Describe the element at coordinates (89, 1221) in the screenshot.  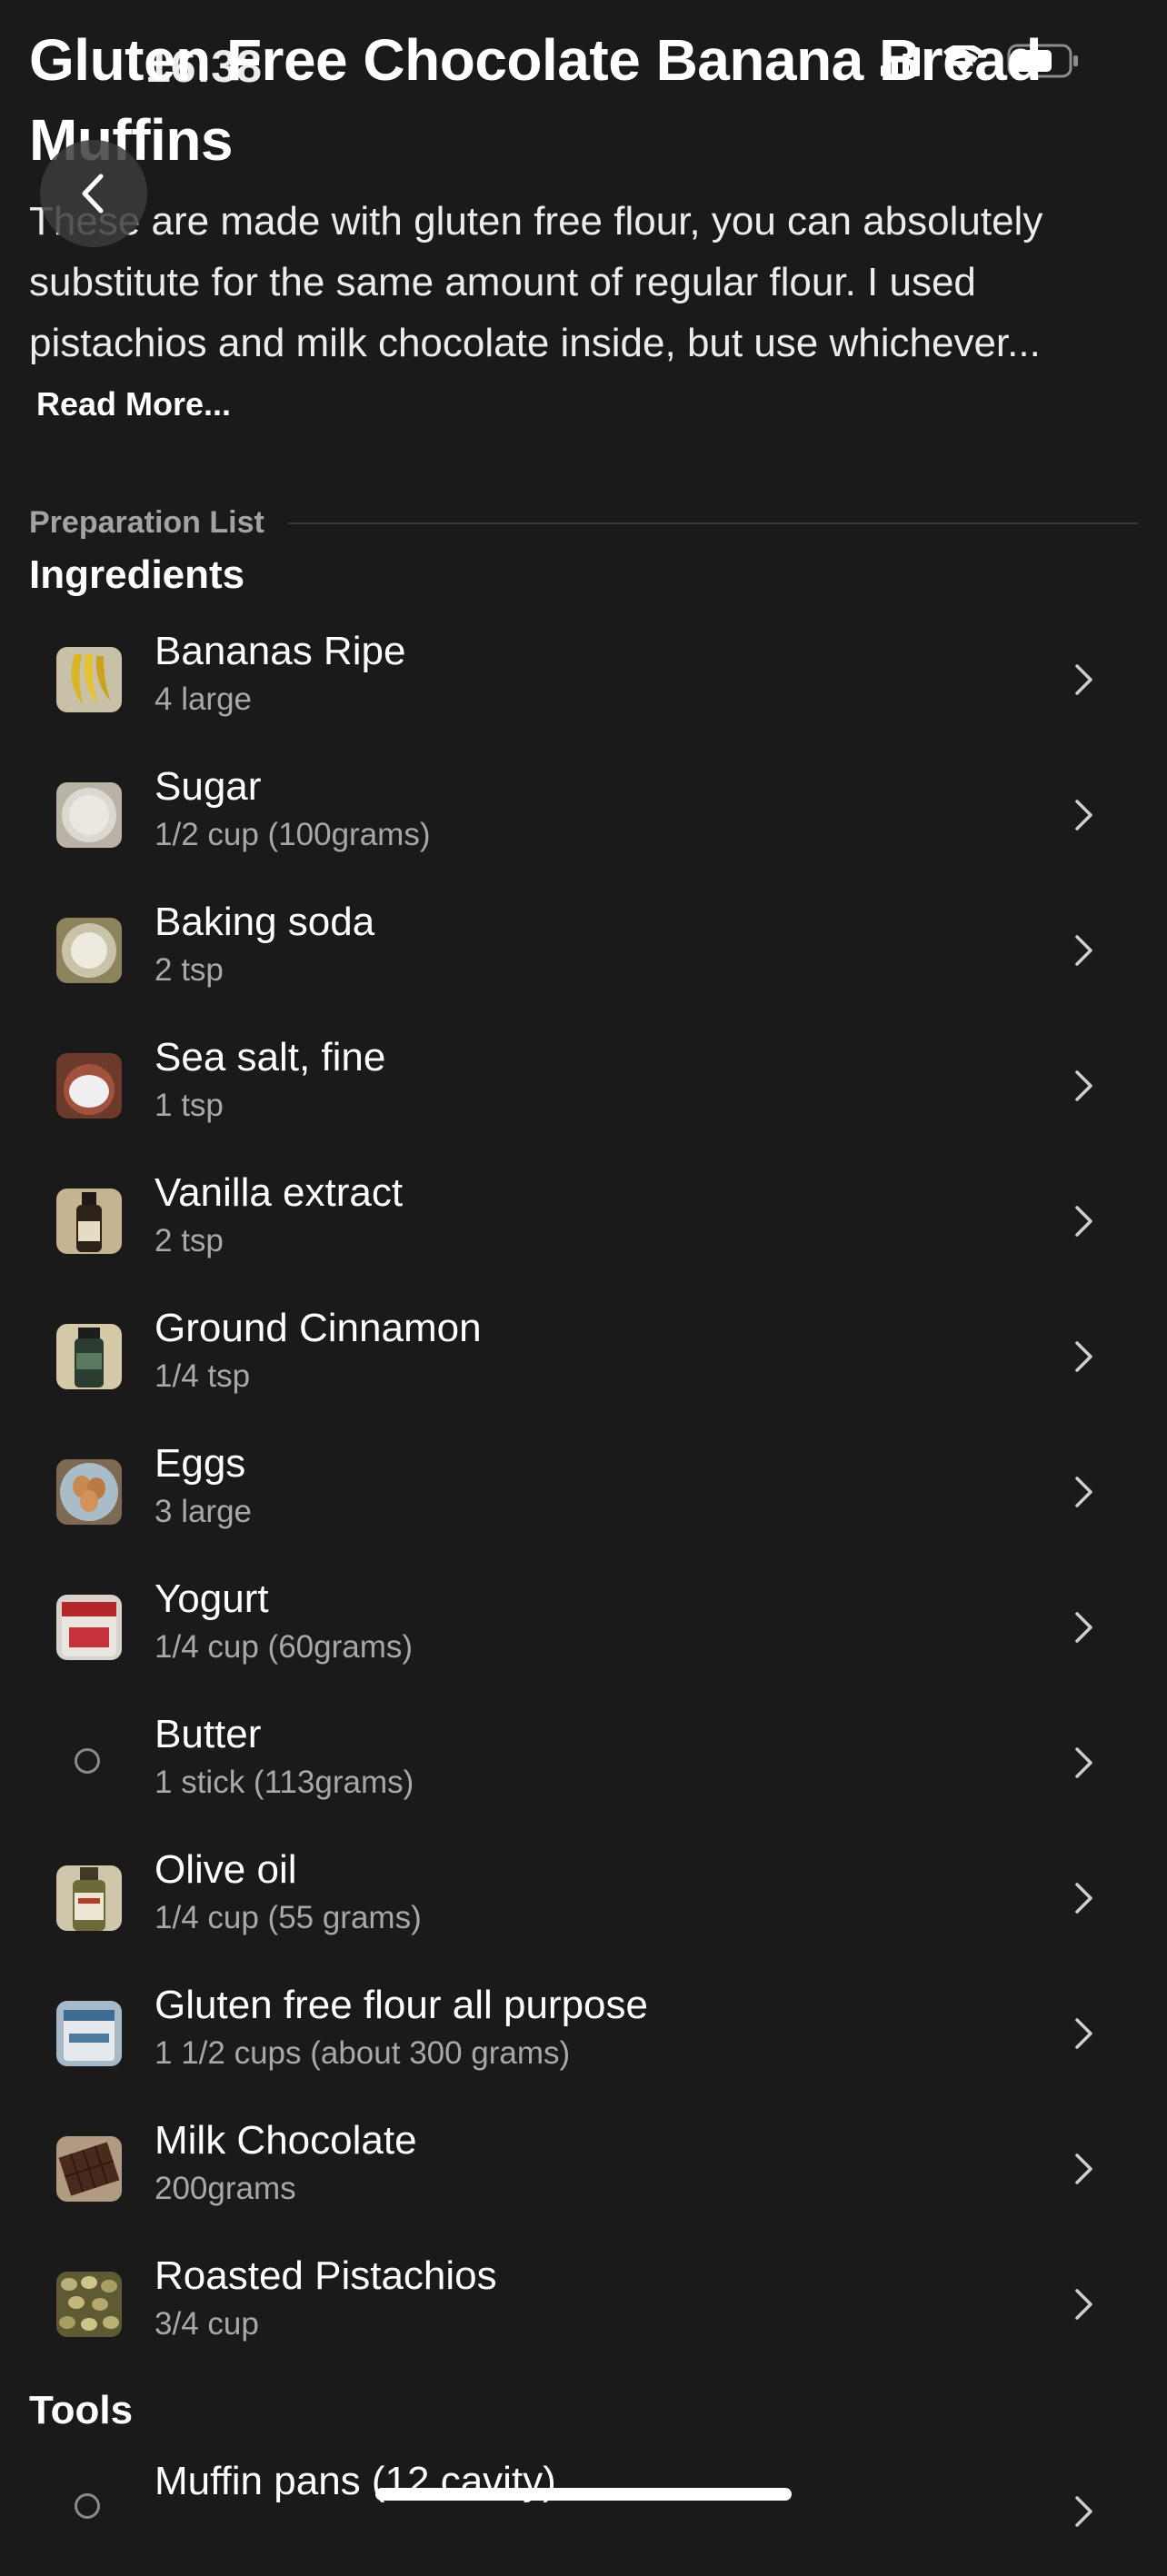
I see `vanilla-extract-thumbnail` at that location.